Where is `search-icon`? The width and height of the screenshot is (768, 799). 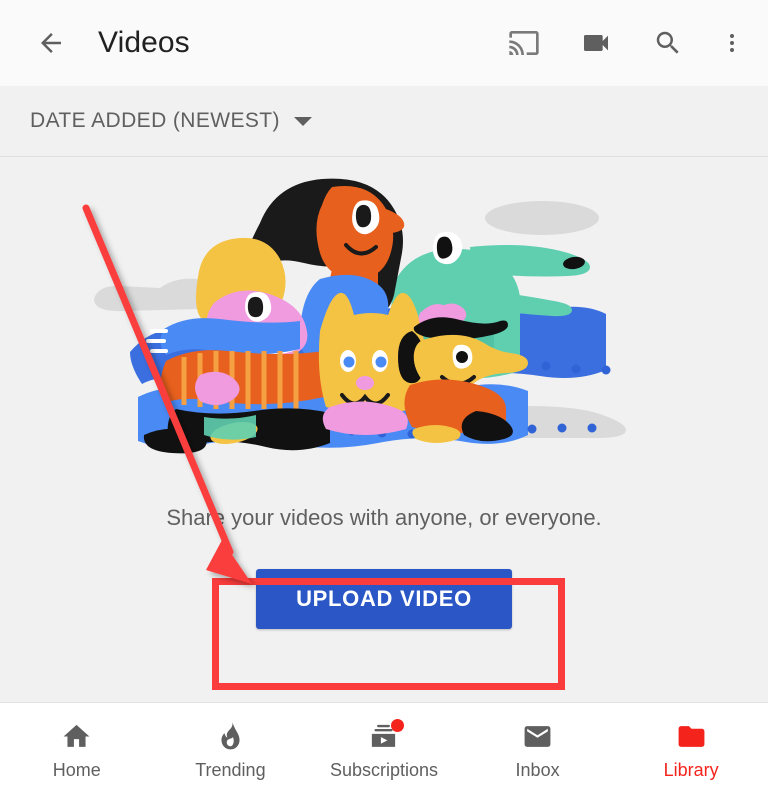 search-icon is located at coordinates (667, 42).